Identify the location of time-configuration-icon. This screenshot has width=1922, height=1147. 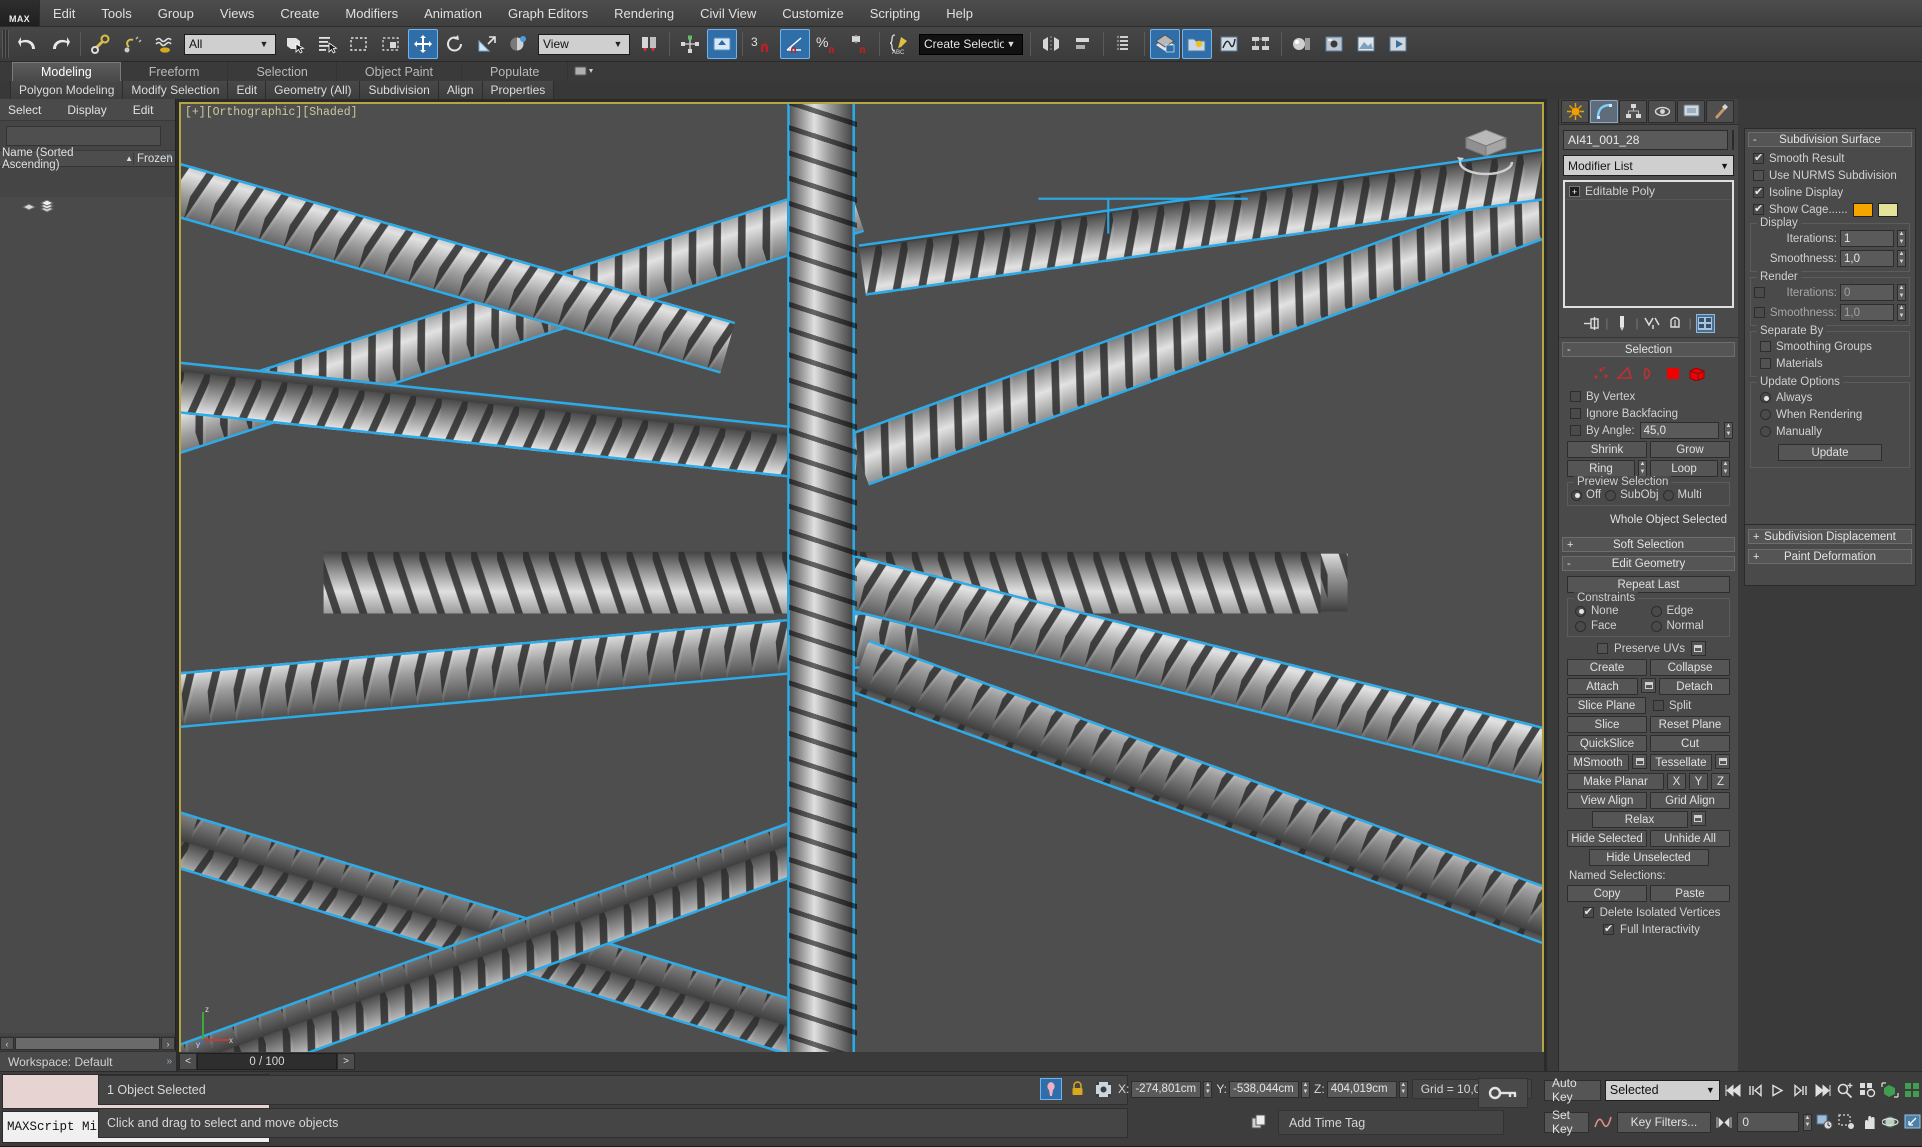
(1825, 1122).